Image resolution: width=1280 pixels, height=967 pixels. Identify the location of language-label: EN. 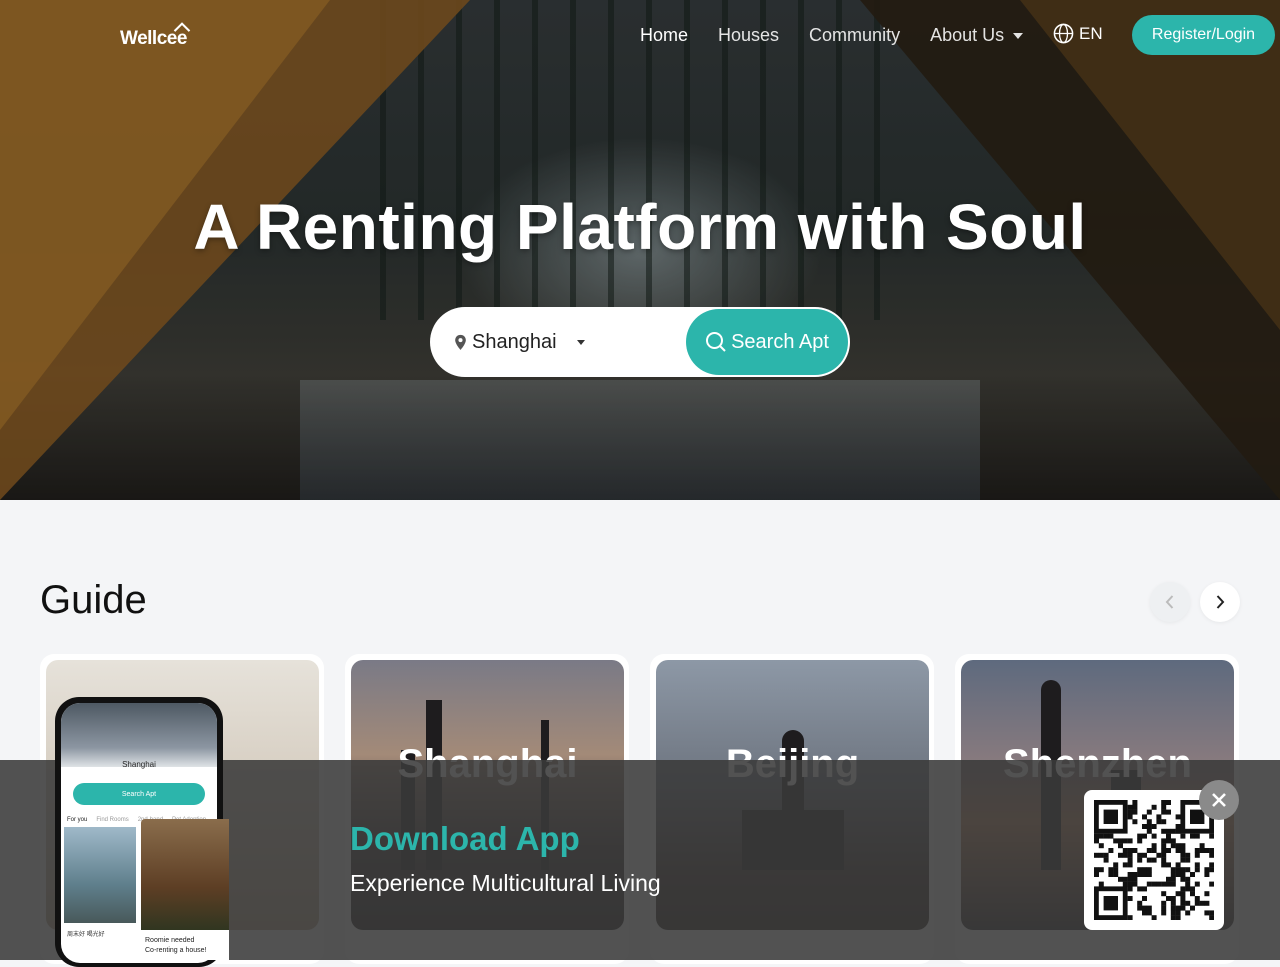
(1091, 33).